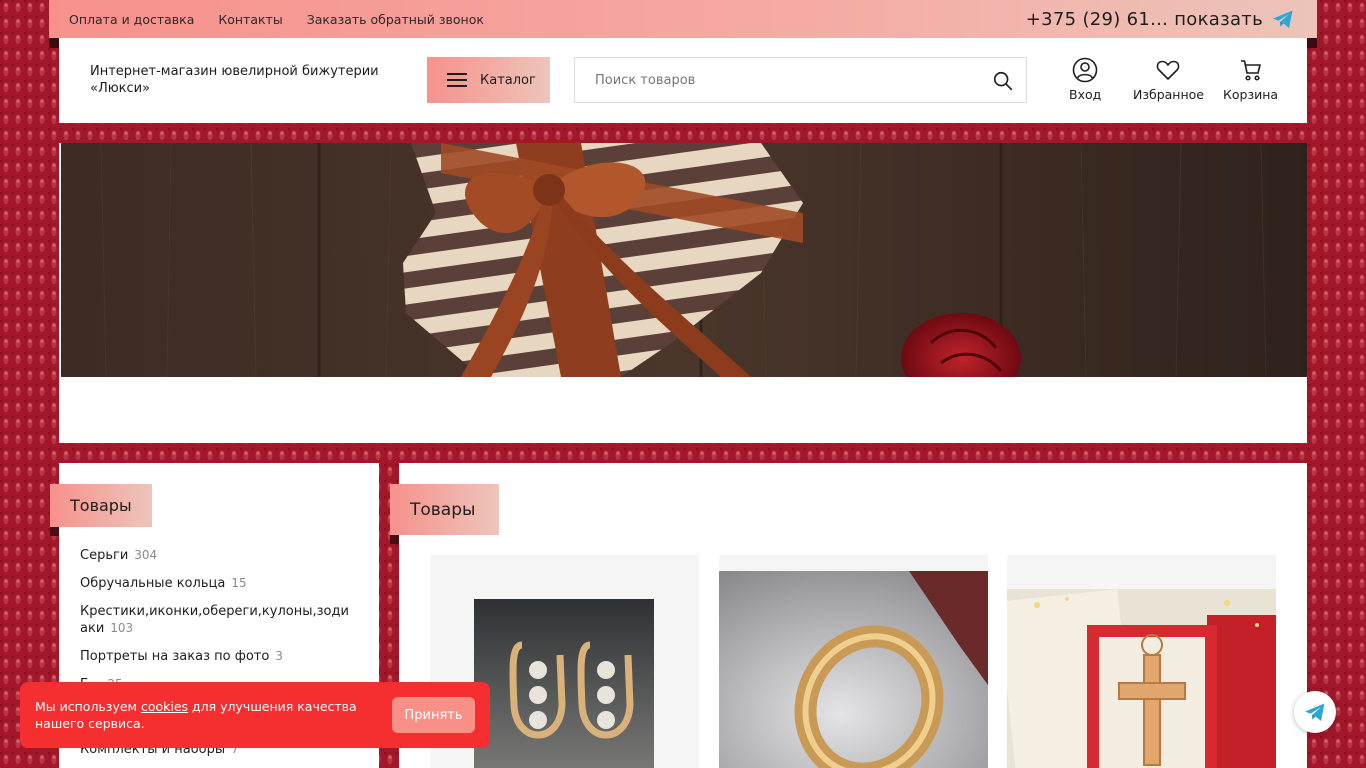  What do you see at coordinates (443, 509) in the screenshot?
I see `main-title: Товары` at bounding box center [443, 509].